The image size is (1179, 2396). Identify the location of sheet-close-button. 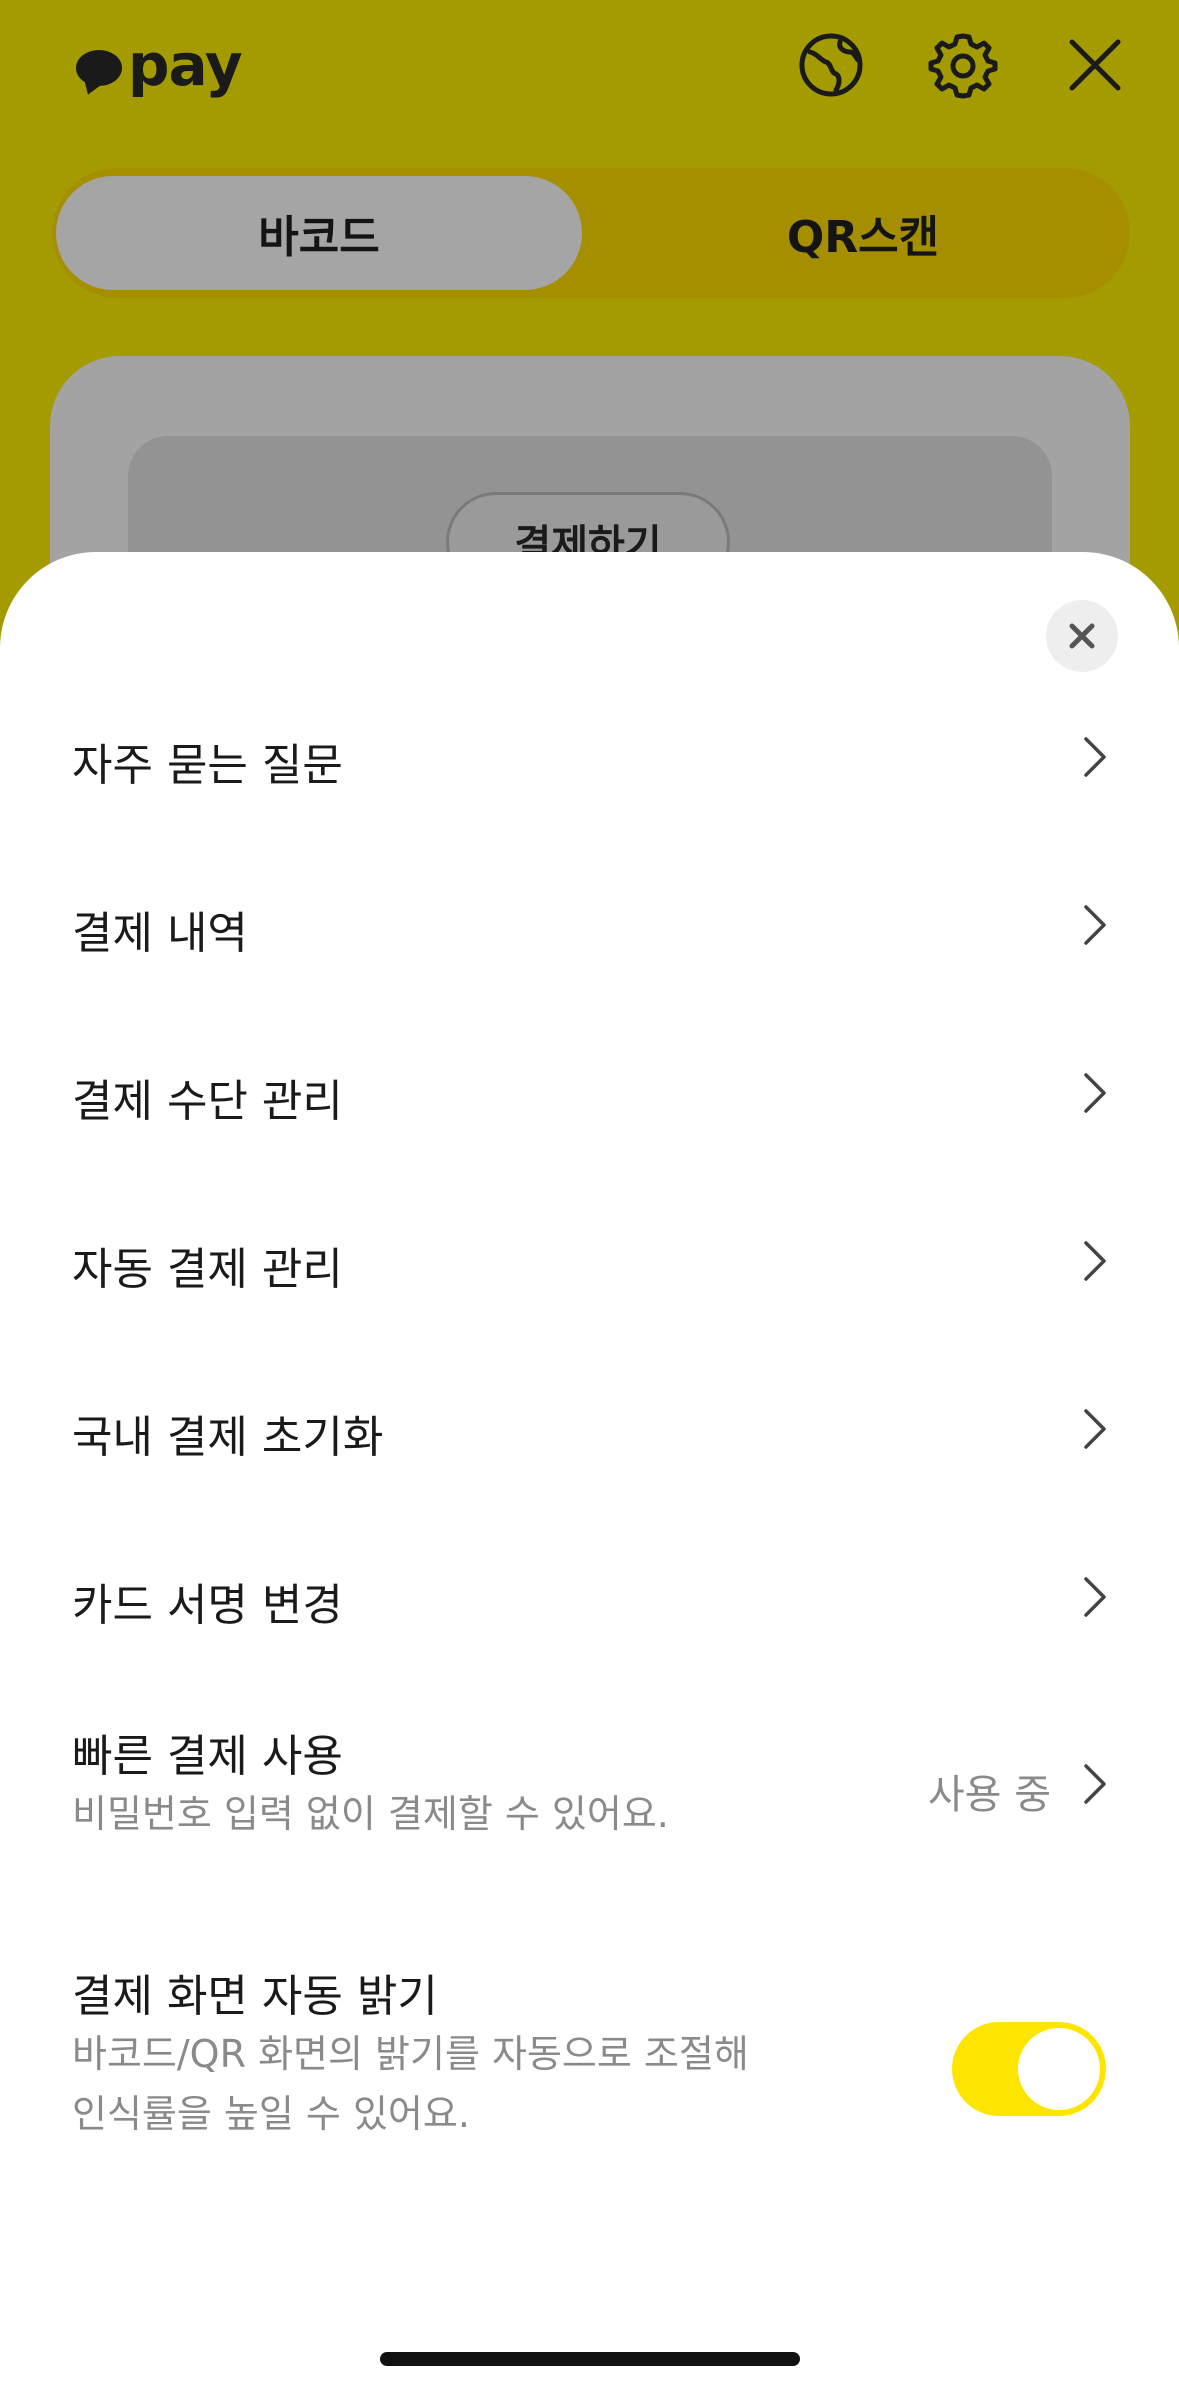
(1082, 636).